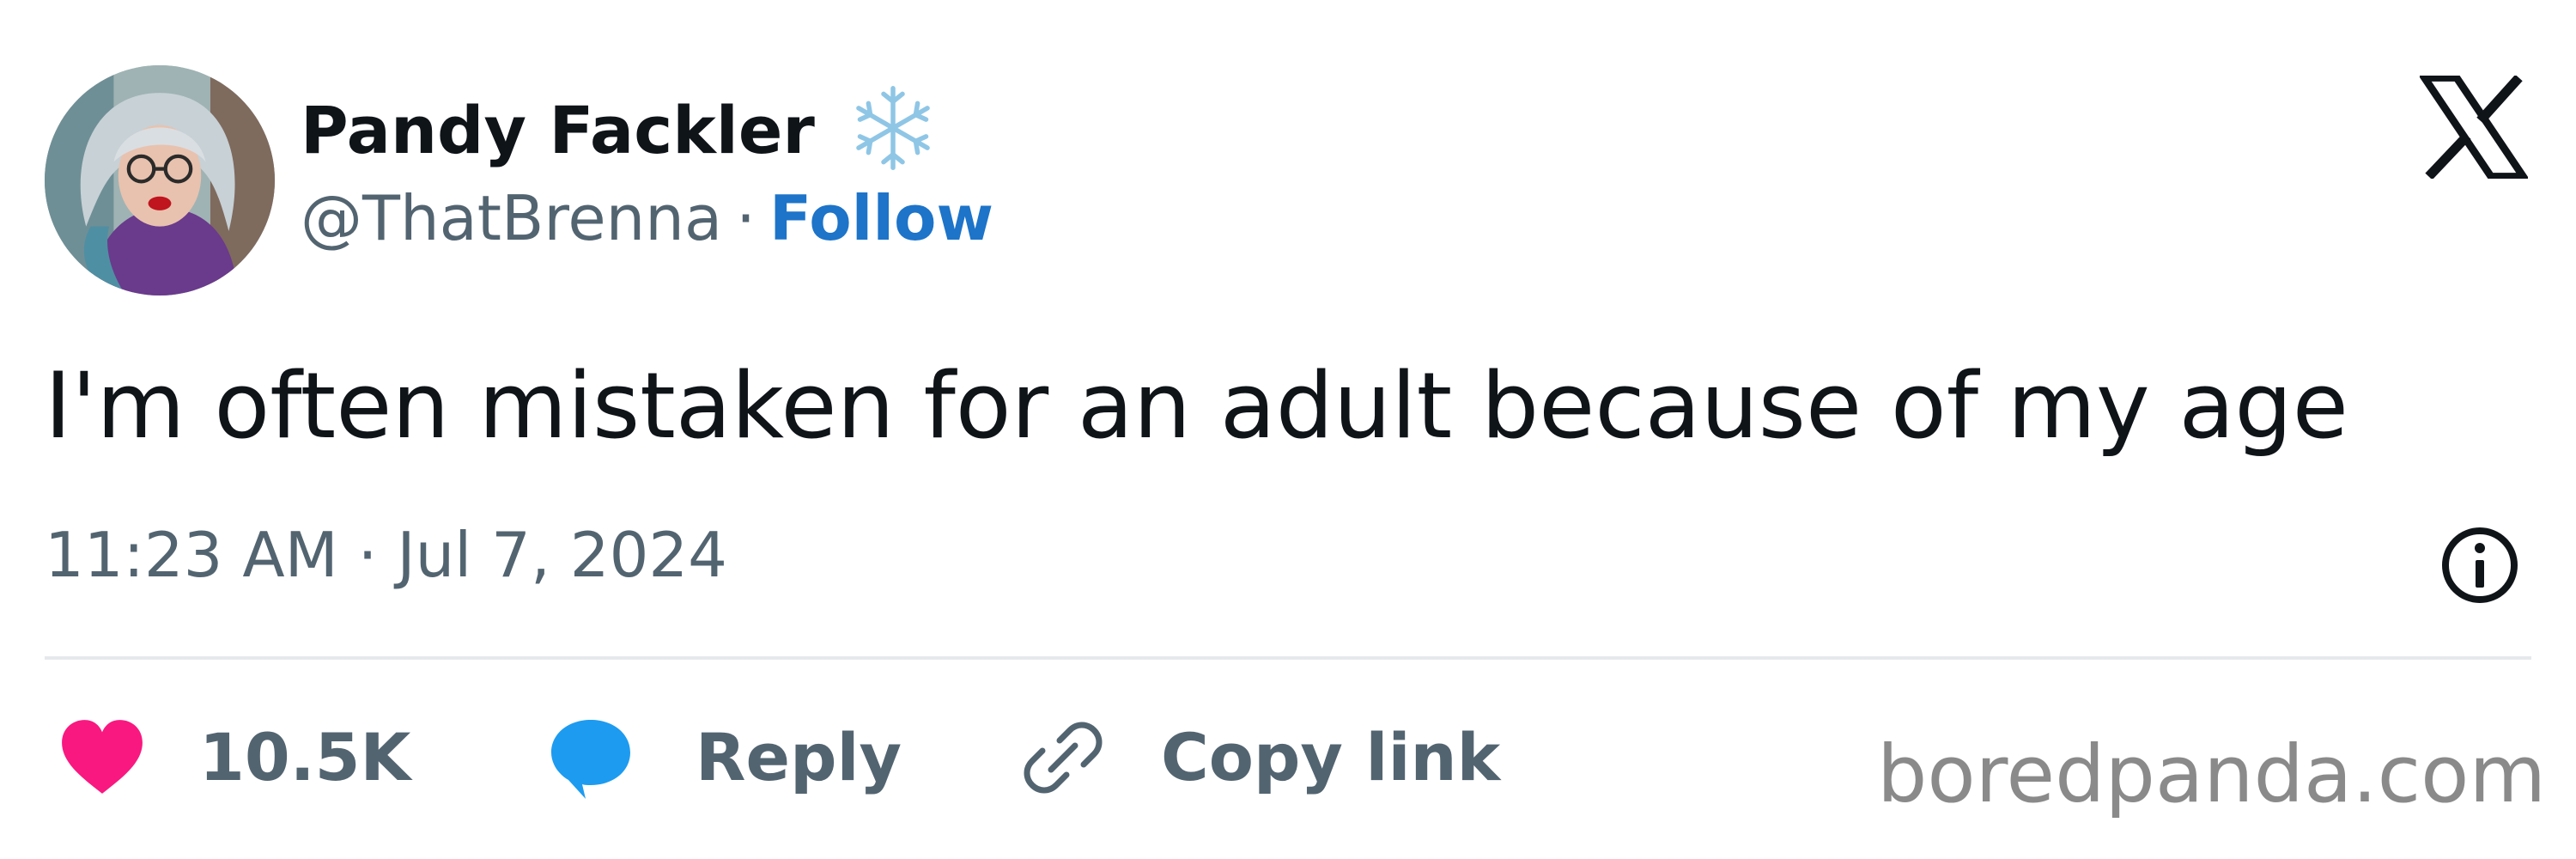 This screenshot has height=859, width=2576. I want to click on likes-count: 10.5K, so click(305, 757).